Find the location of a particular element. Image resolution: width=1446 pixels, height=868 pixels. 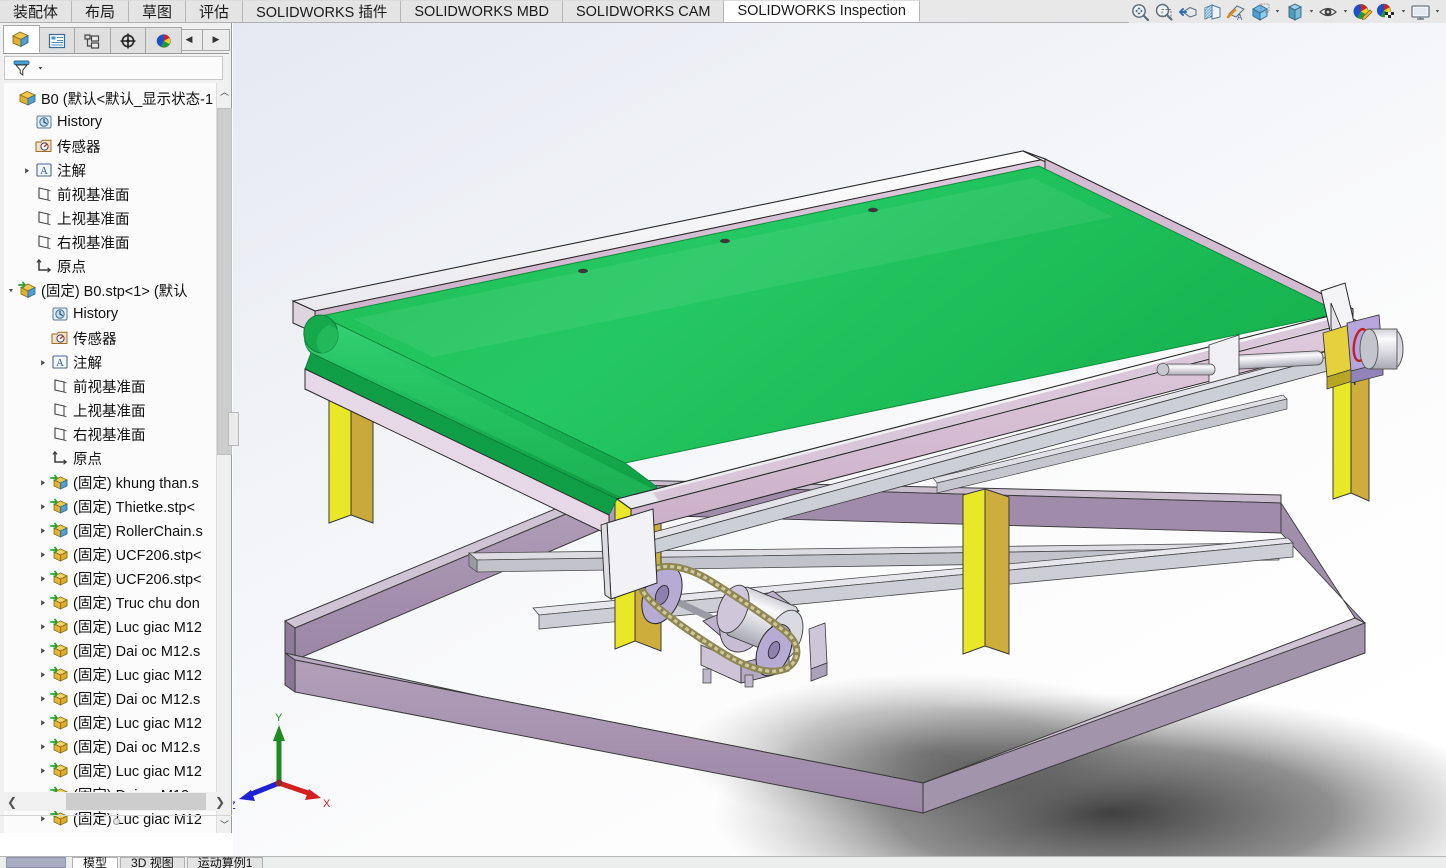

ribbon-tab-7: SOLIDWORKS Inspection is located at coordinates (822, 11).